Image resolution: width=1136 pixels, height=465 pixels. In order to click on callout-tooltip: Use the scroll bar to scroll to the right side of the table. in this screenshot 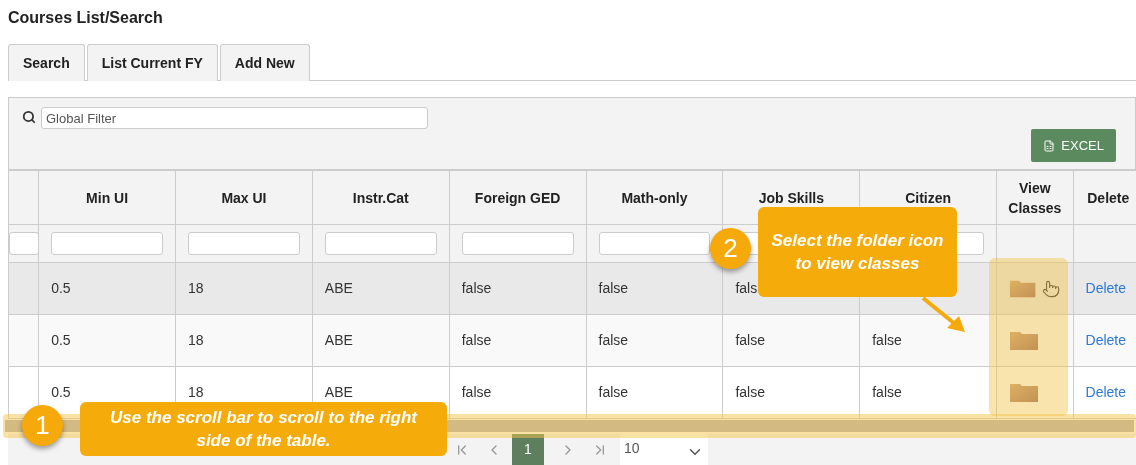, I will do `click(263, 429)`.